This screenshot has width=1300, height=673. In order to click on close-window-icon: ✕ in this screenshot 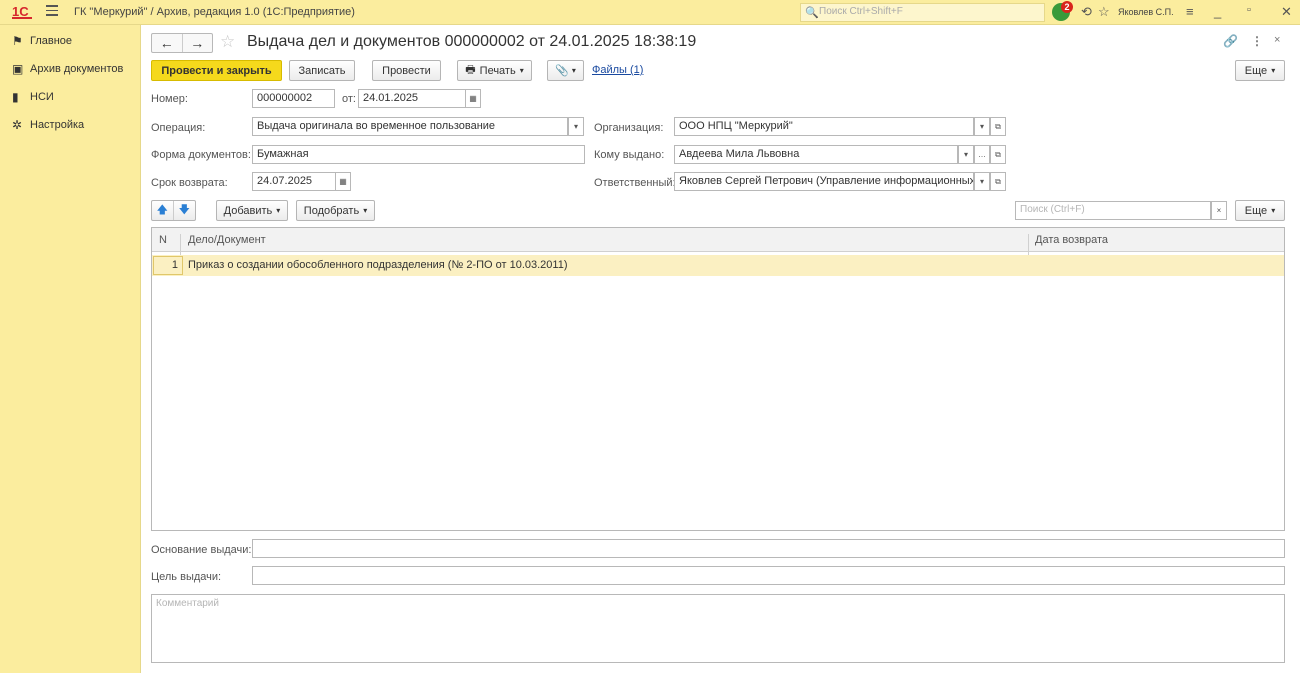, I will do `click(1286, 12)`.